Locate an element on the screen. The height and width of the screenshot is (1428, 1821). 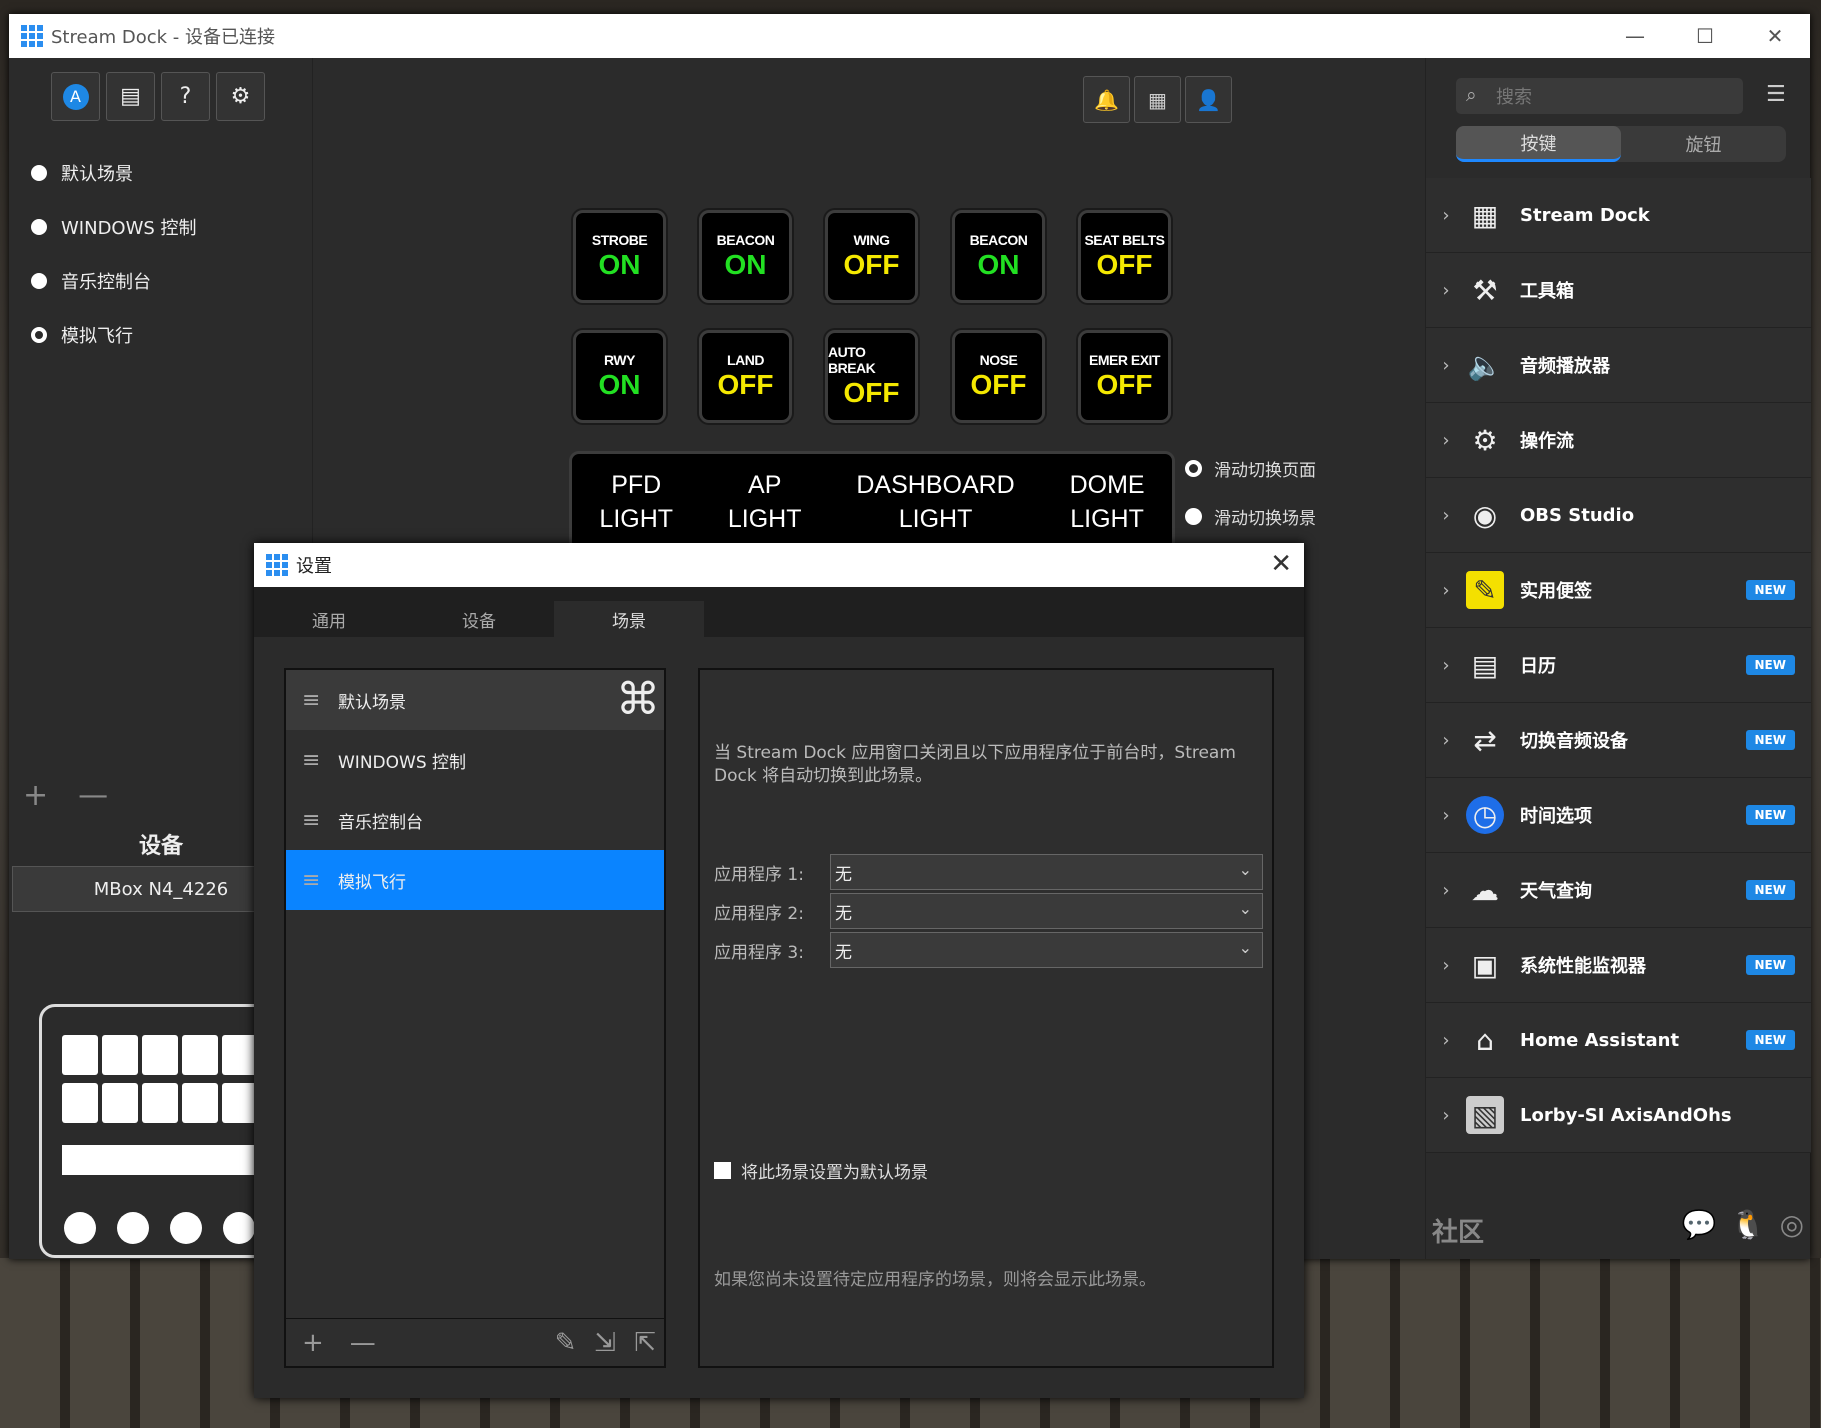
plugin-item: › ◉ OBS Studio is located at coordinates (1618, 515).